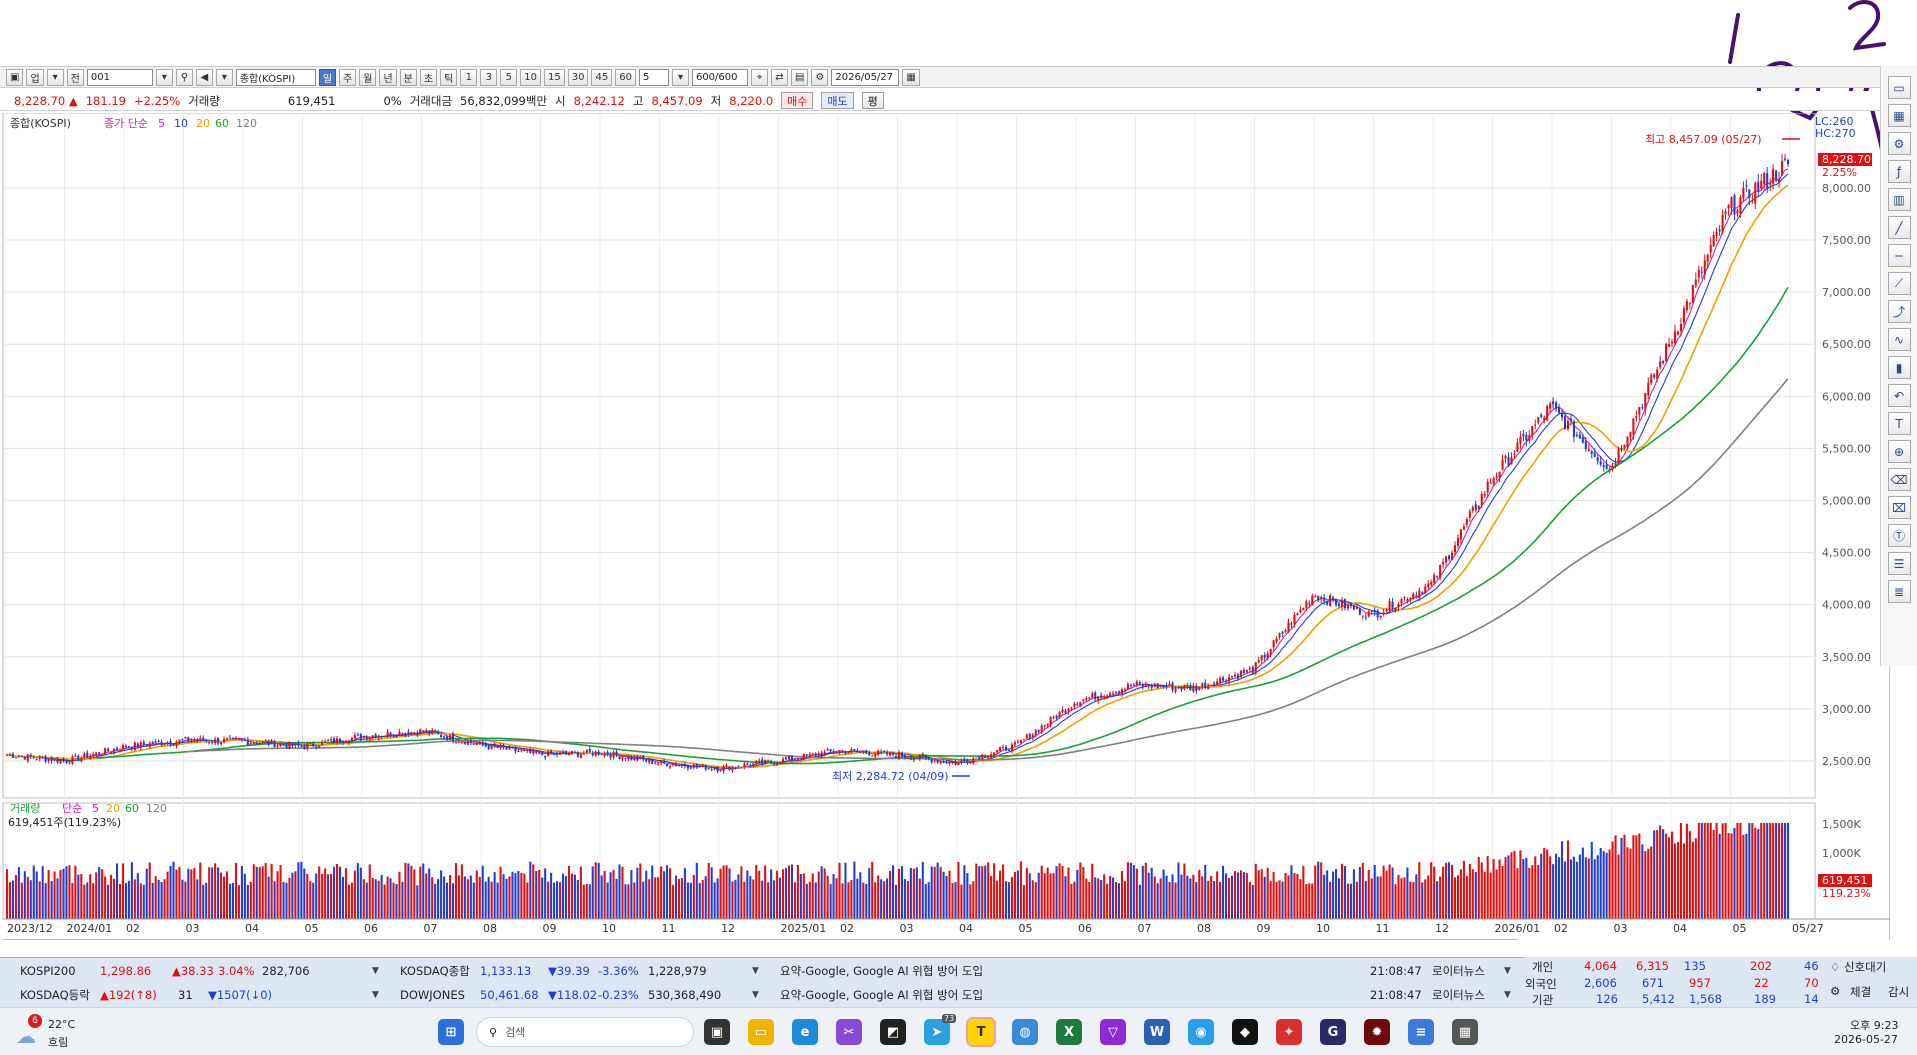 The height and width of the screenshot is (1055, 1917). Describe the element at coordinates (184, 77) in the screenshot. I see `search-icon: ⚲` at that location.